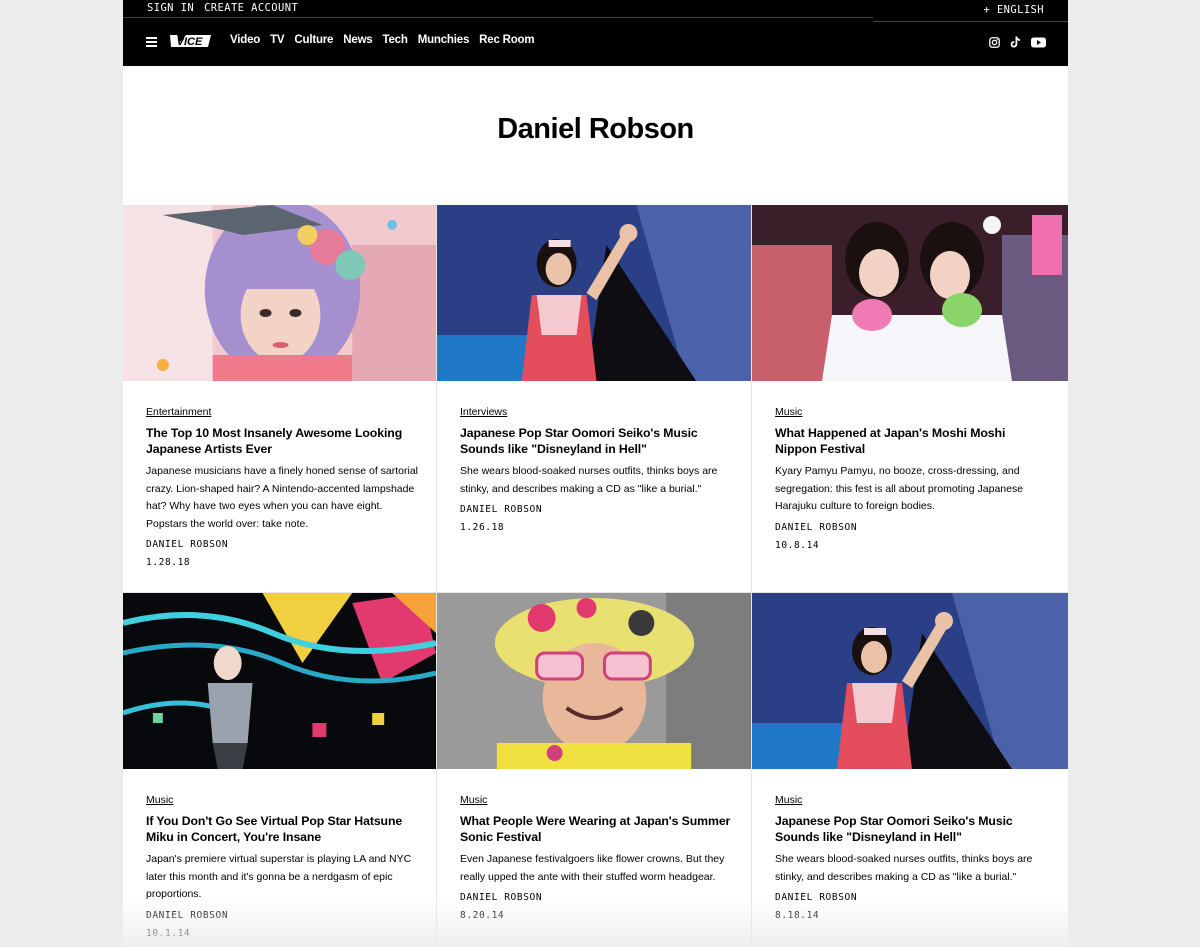 This screenshot has width=1200, height=947. What do you see at coordinates (595, 129) in the screenshot?
I see `page-title: Daniel Robson` at bounding box center [595, 129].